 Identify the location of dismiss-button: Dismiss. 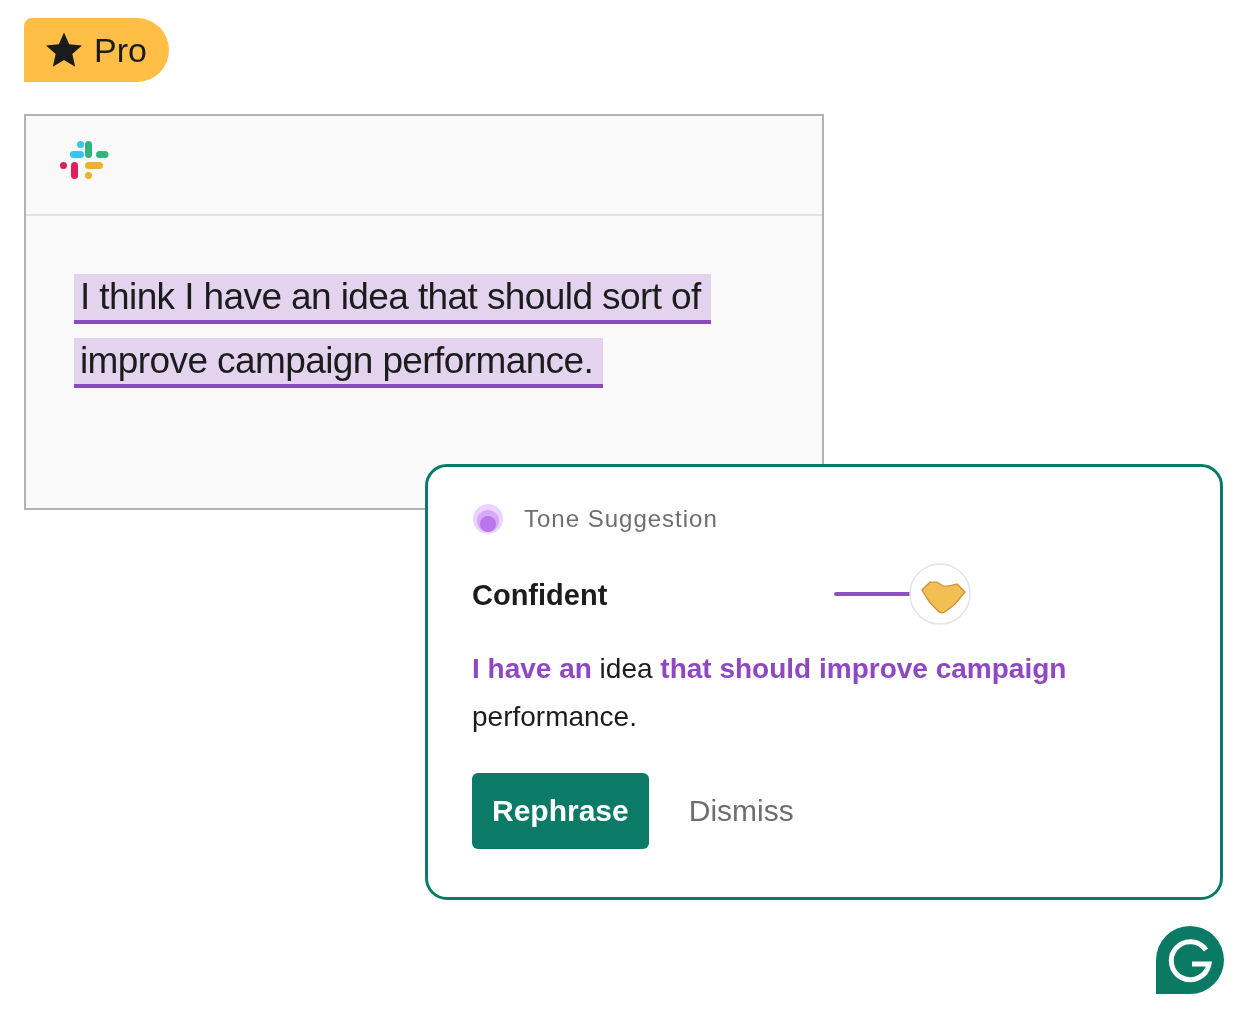
(741, 811).